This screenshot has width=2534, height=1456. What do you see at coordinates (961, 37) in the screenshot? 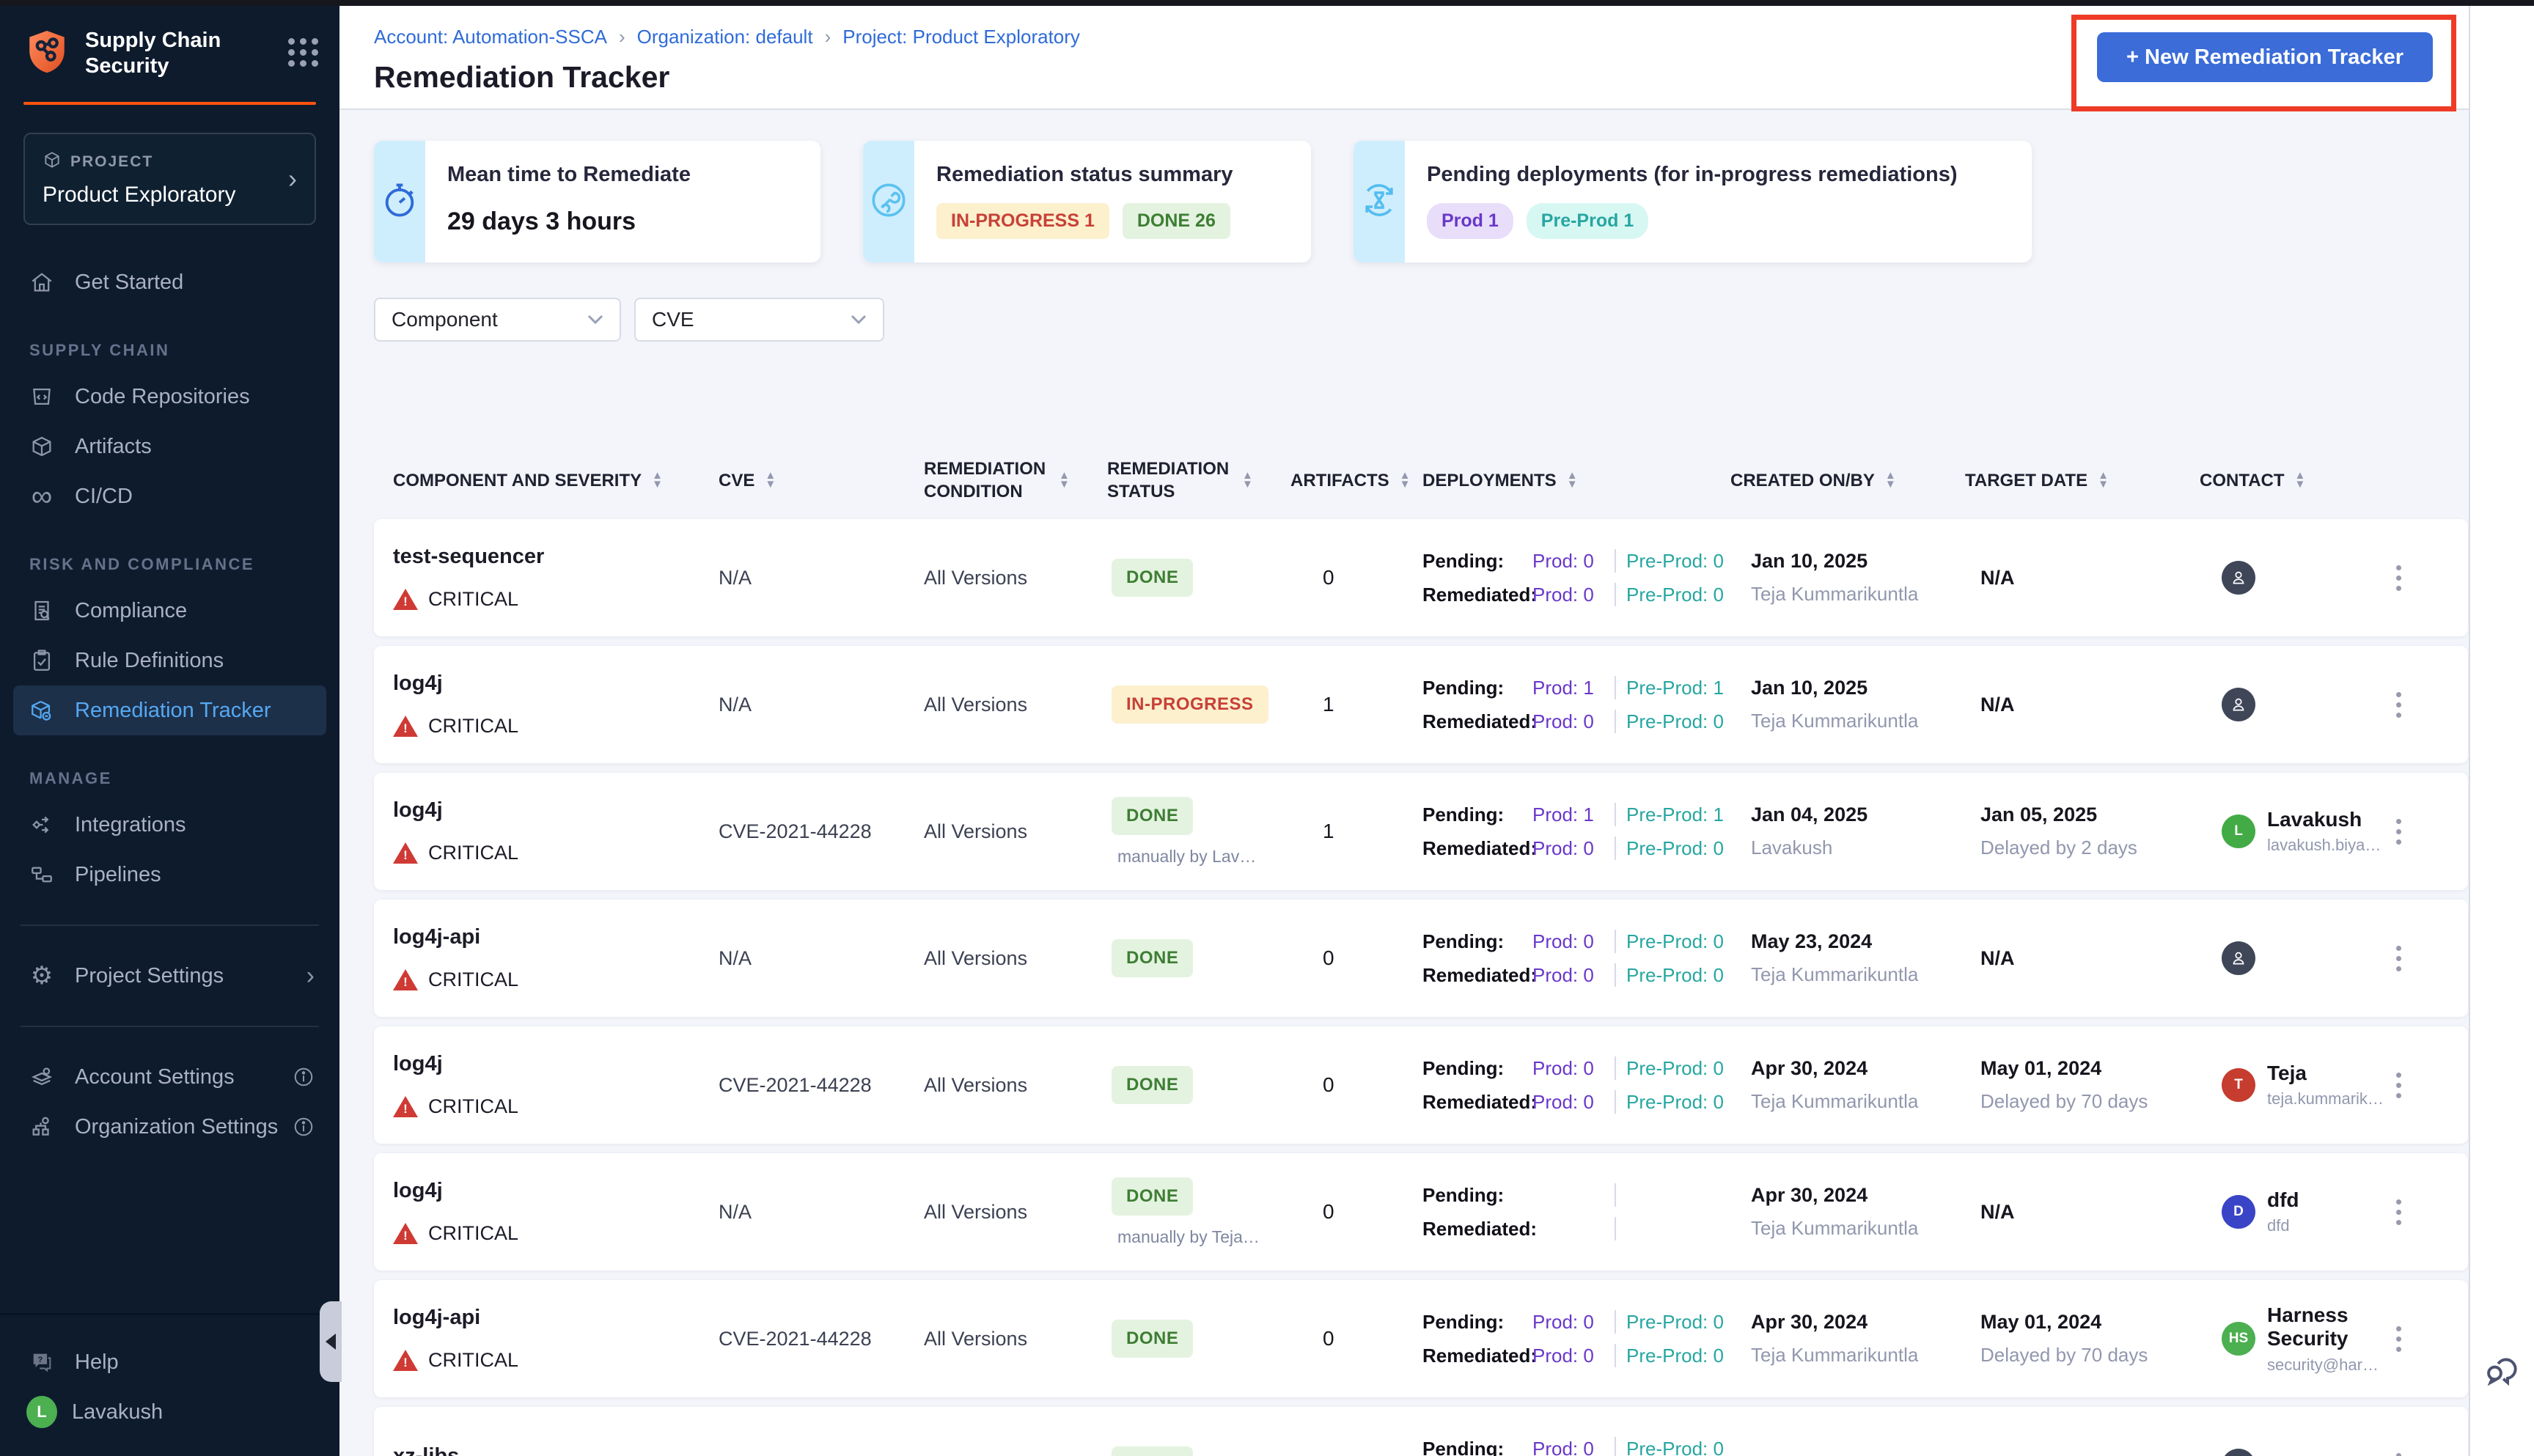
I see `breadcrumb-project-link: Project: Product Exploratory` at bounding box center [961, 37].